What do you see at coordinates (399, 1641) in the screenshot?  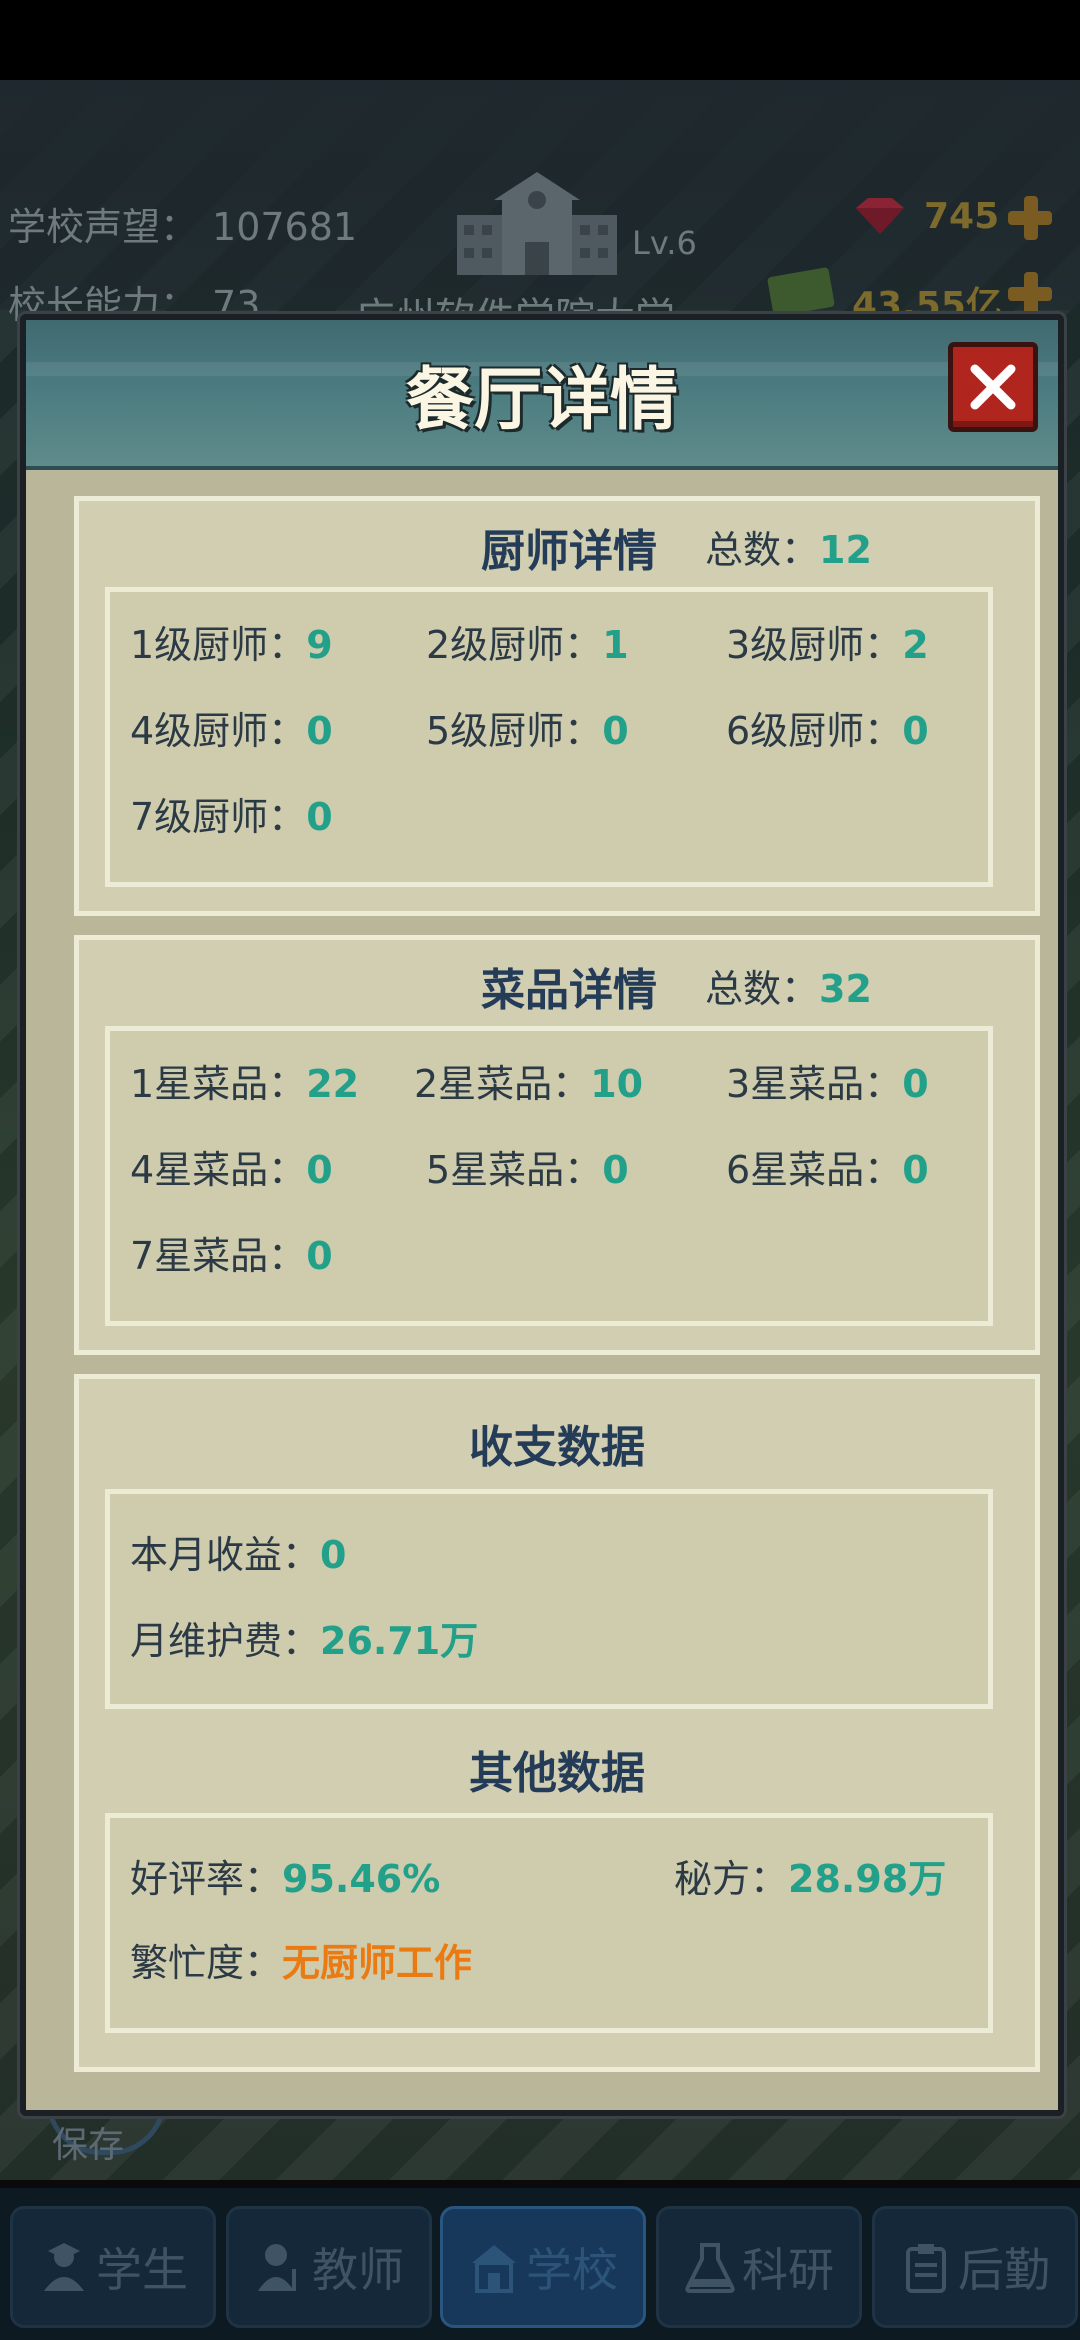 I see `maintenance-value: 26.71万` at bounding box center [399, 1641].